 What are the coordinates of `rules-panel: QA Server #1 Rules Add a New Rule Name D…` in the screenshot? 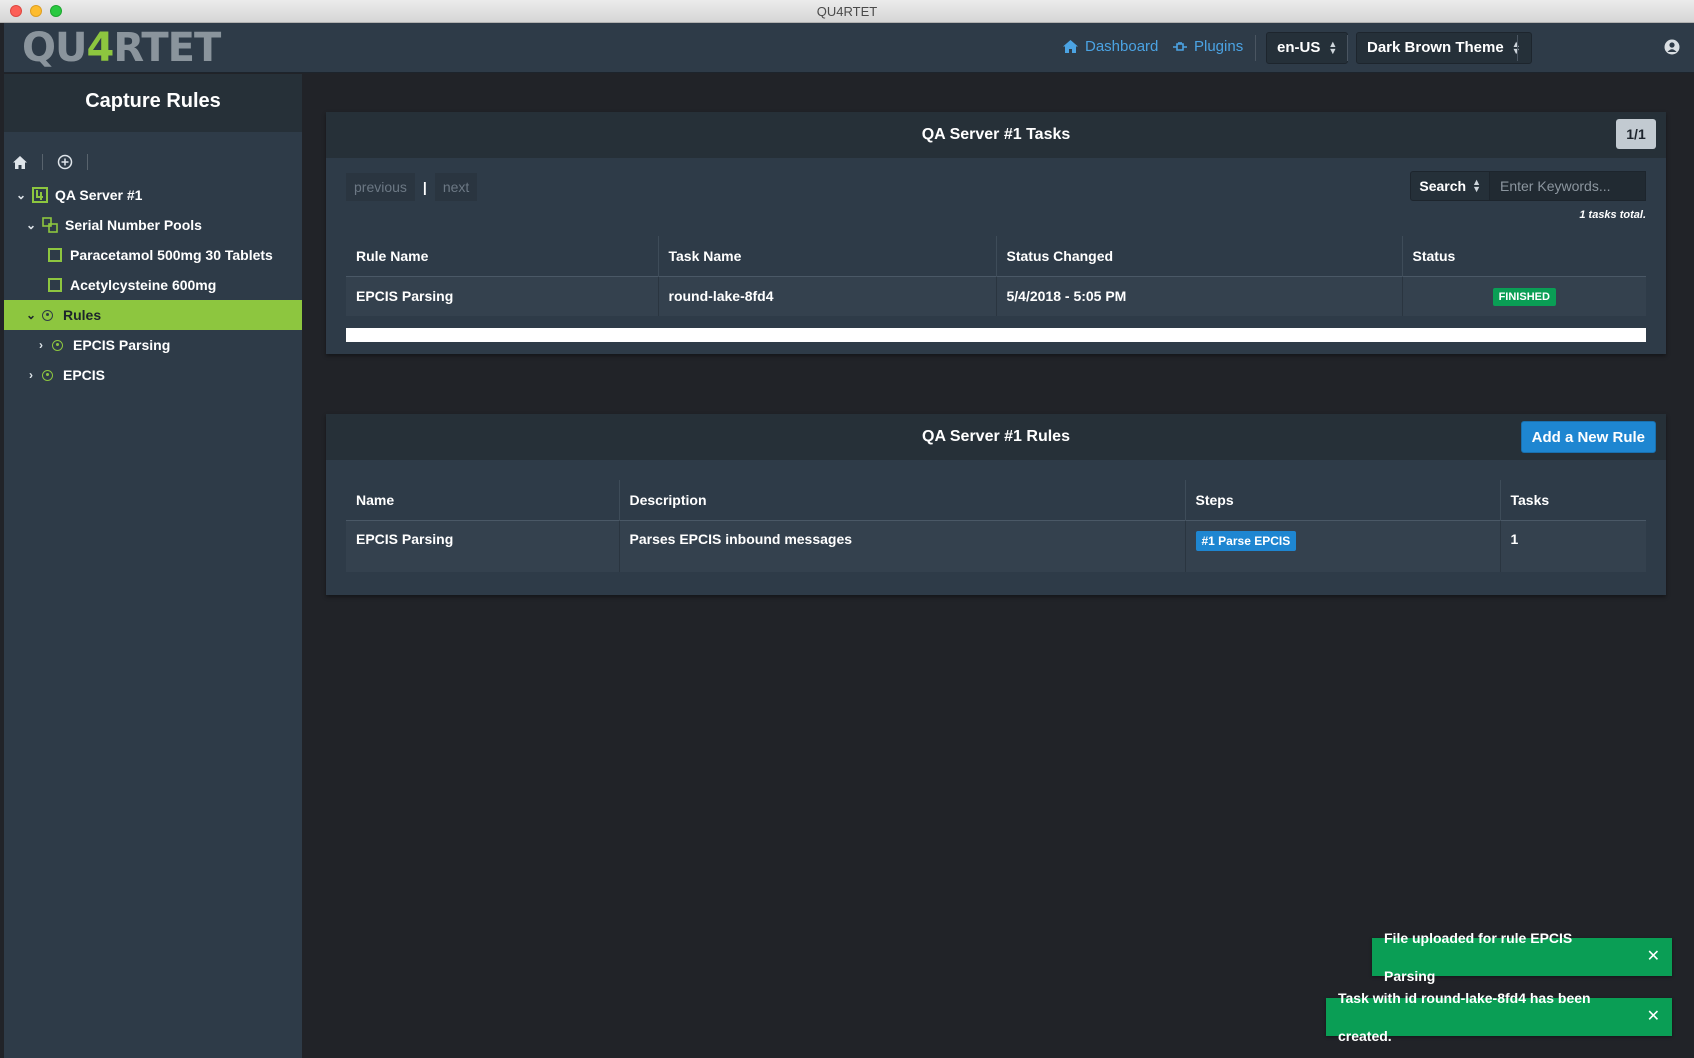 It's located at (996, 504).